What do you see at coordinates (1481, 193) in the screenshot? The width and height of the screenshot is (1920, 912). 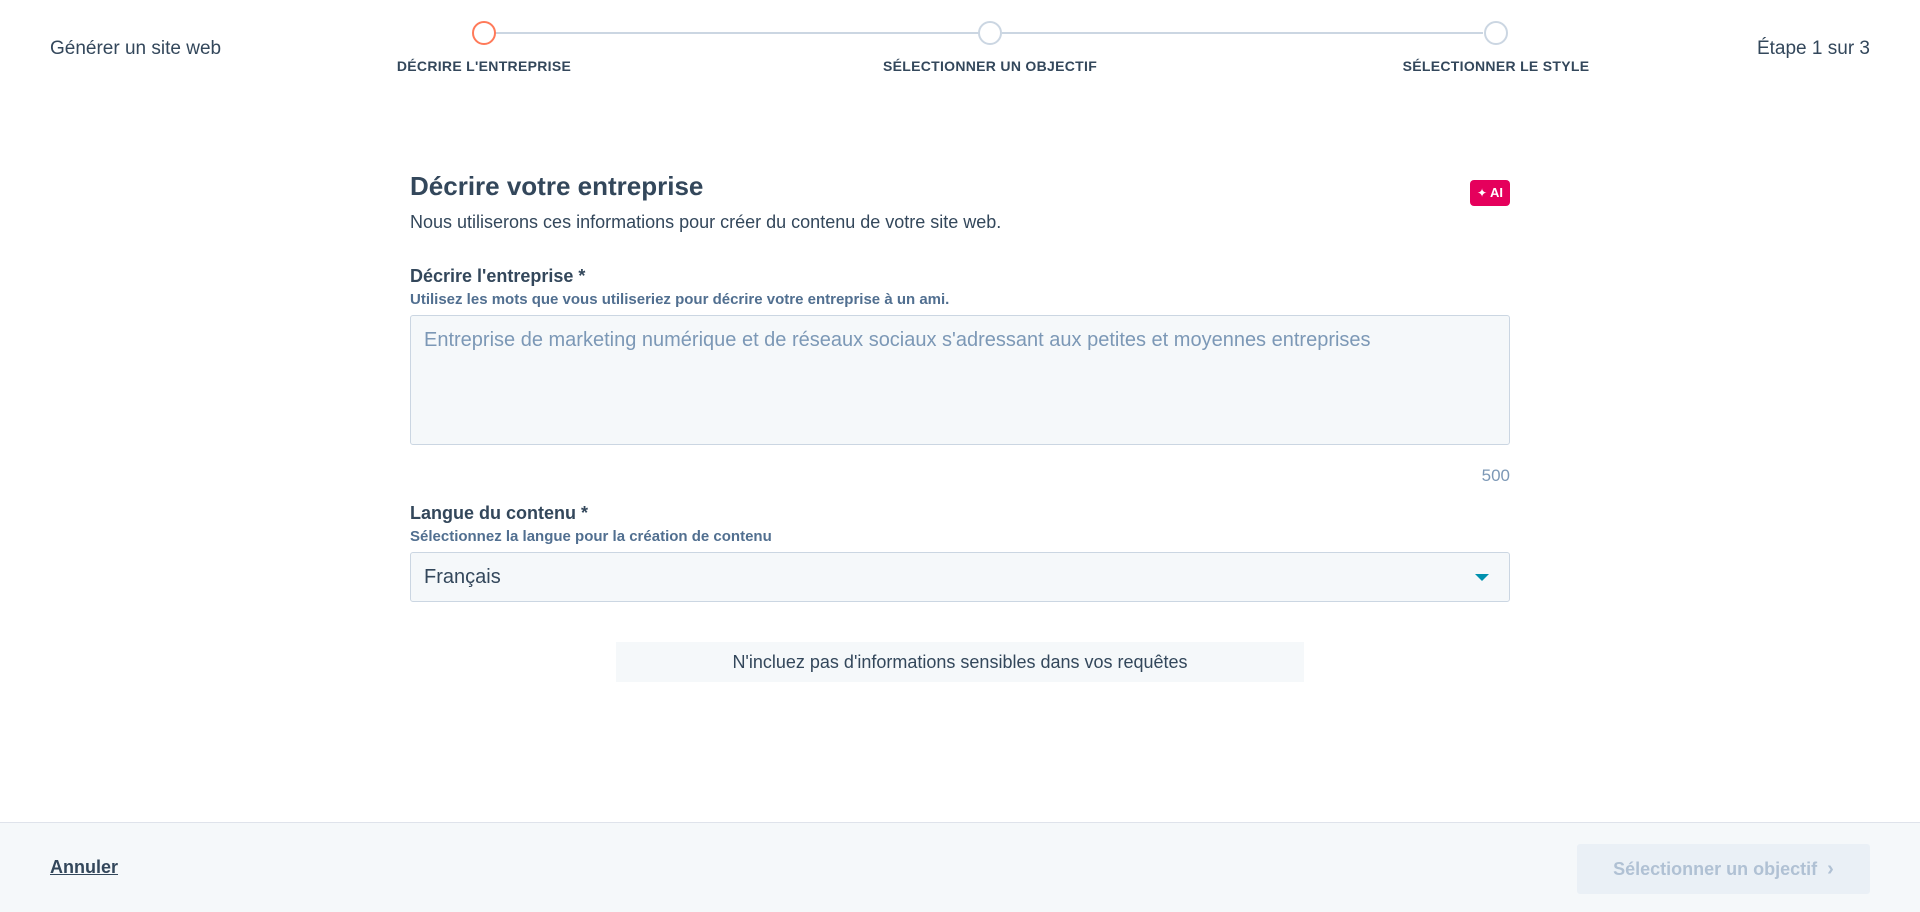 I see `sparkle-icon: ✦` at bounding box center [1481, 193].